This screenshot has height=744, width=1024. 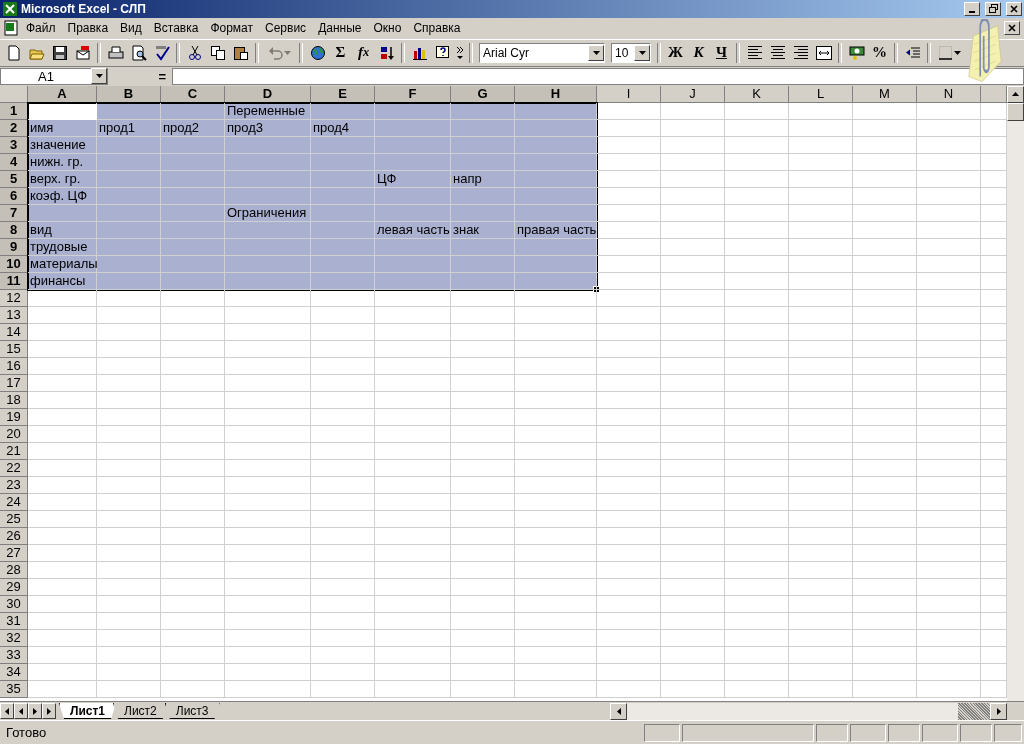 I want to click on name-box: A1, so click(x=54, y=76).